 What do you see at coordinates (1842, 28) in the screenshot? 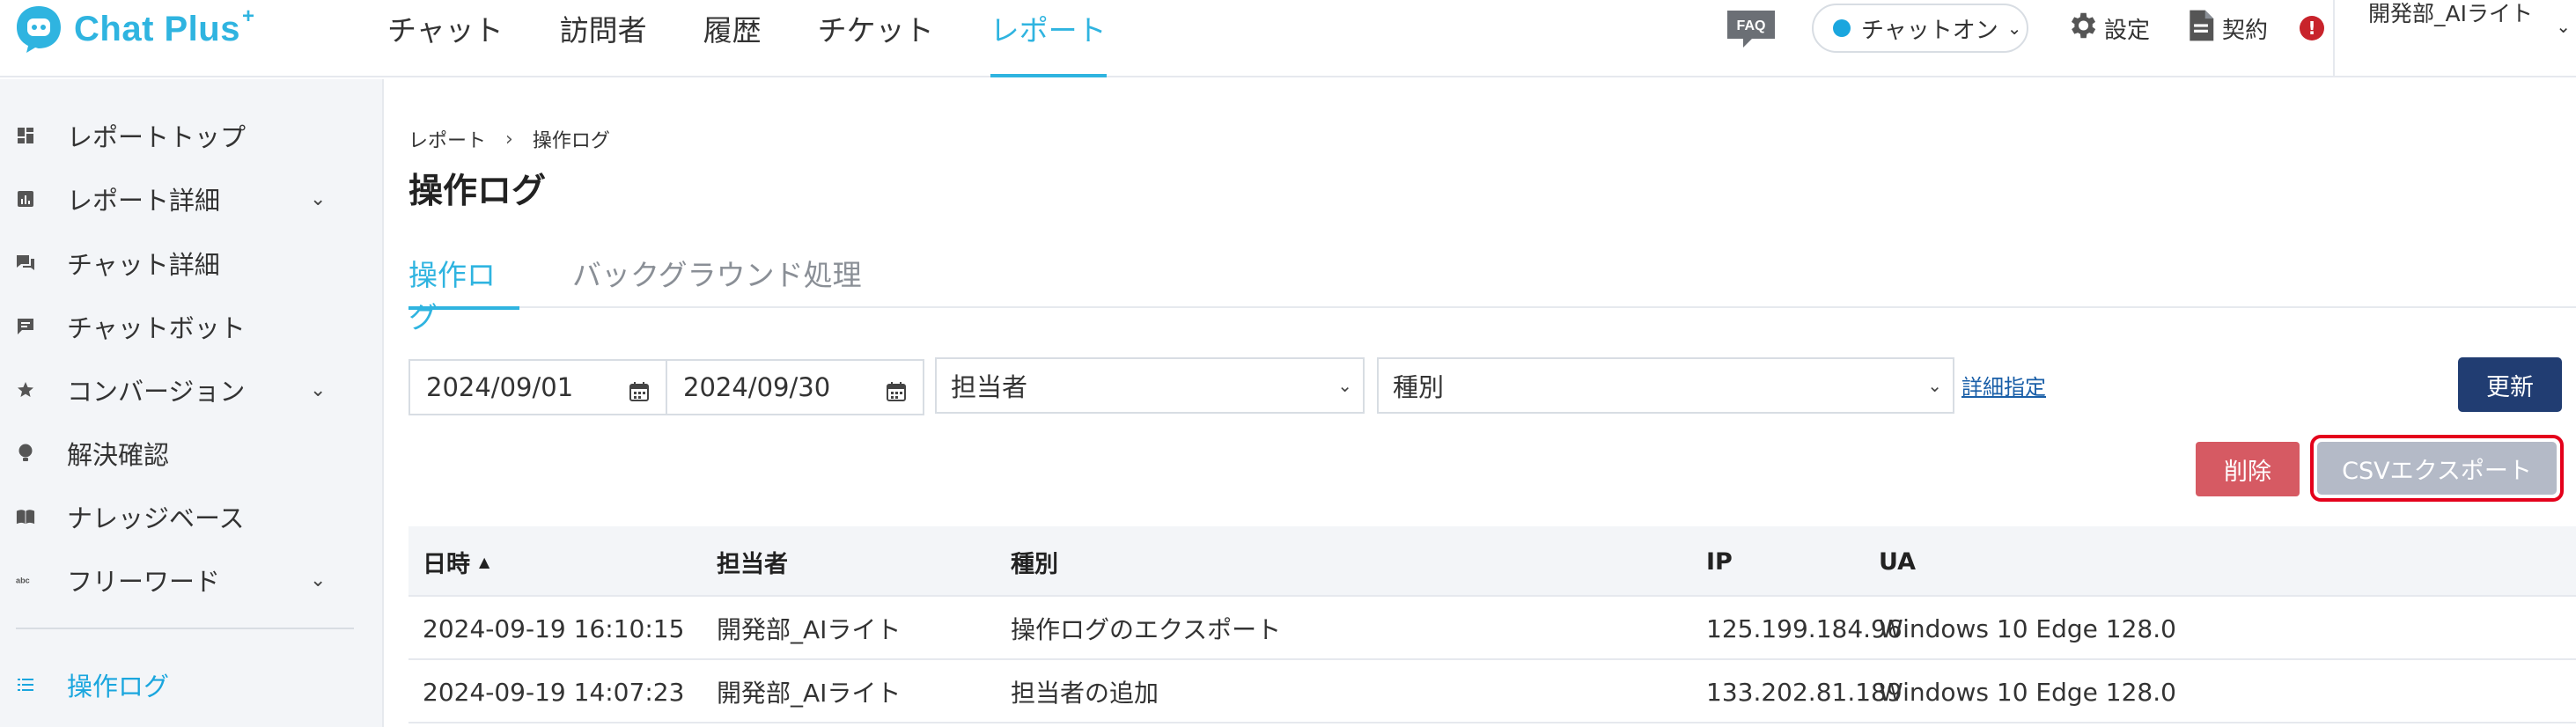
I see `status-dot` at bounding box center [1842, 28].